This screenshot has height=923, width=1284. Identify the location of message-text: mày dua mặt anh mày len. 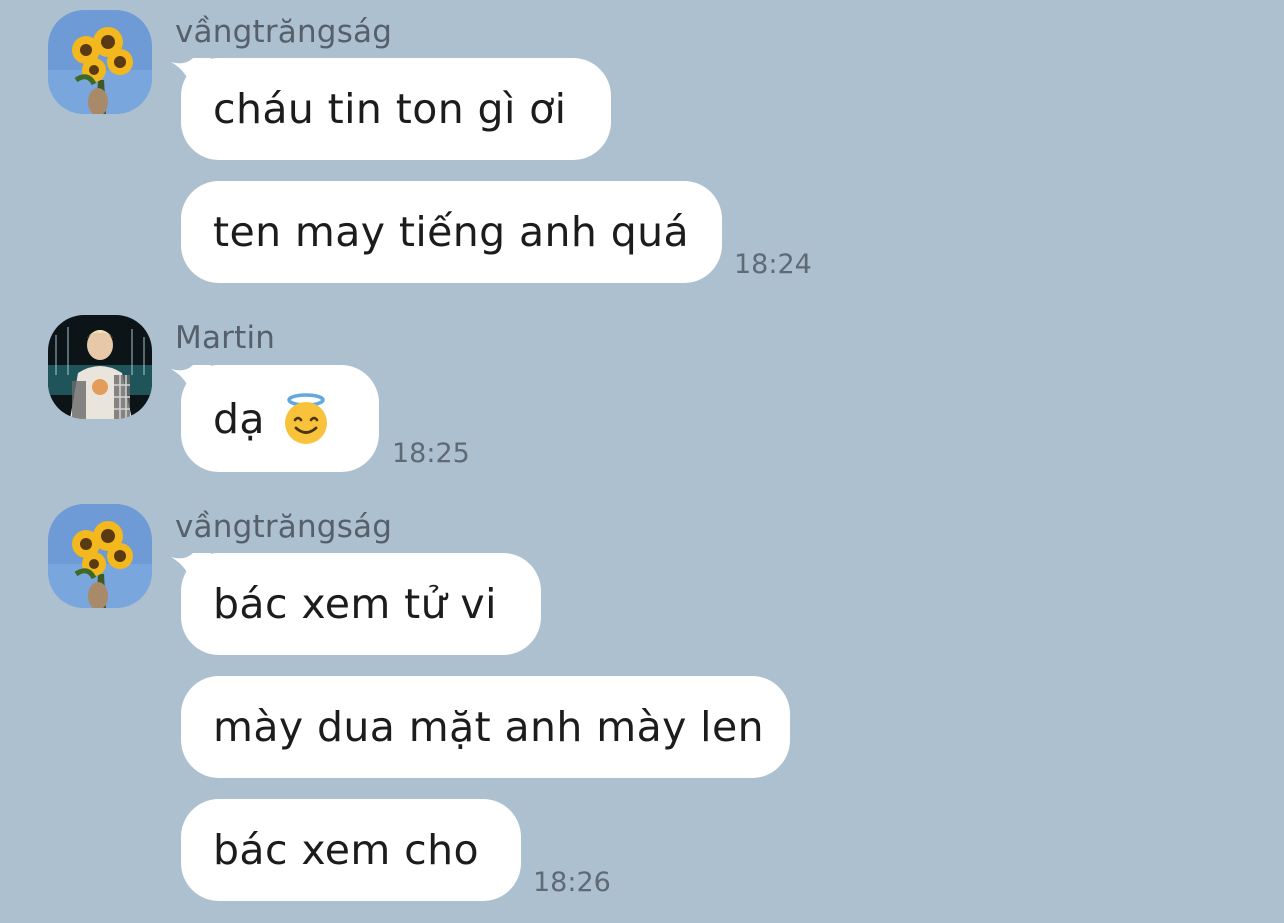
(488, 727).